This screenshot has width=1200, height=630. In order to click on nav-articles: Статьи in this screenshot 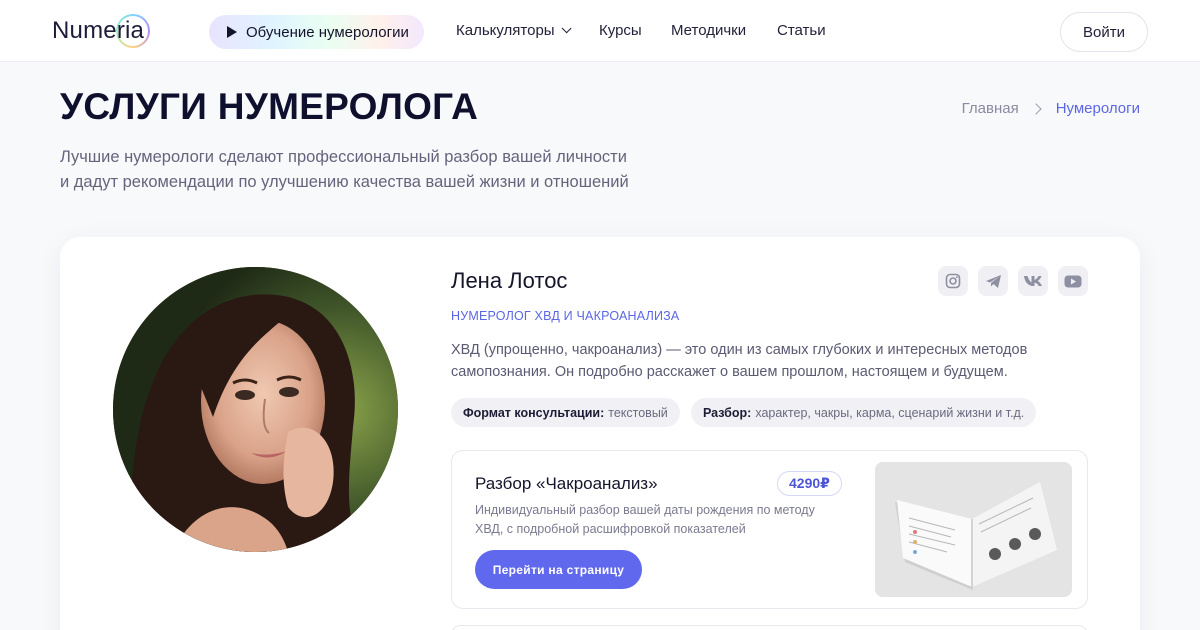, I will do `click(801, 30)`.